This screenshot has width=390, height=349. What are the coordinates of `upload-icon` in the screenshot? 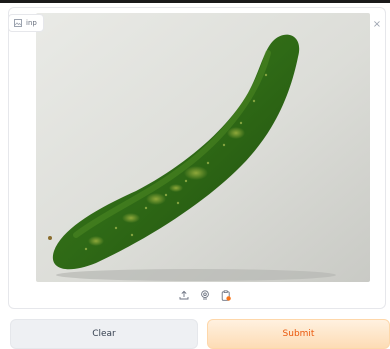 It's located at (184, 295).